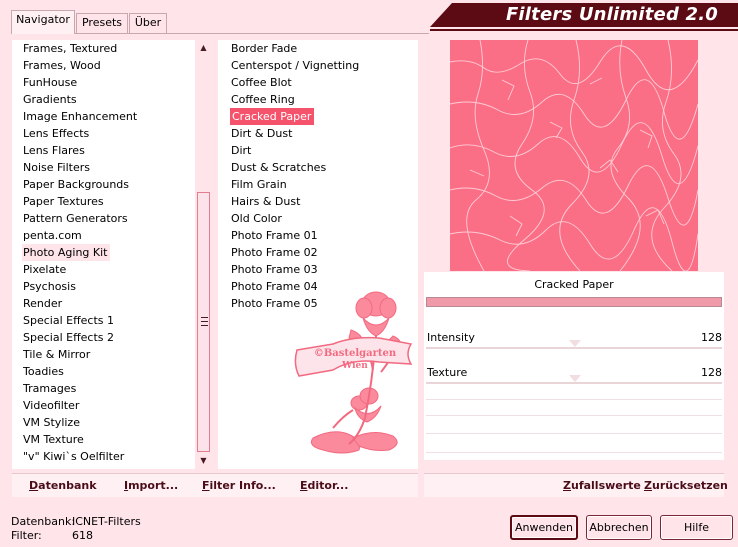 Image resolution: width=738 pixels, height=547 pixels. I want to click on intensity-label: Intensity, so click(451, 337).